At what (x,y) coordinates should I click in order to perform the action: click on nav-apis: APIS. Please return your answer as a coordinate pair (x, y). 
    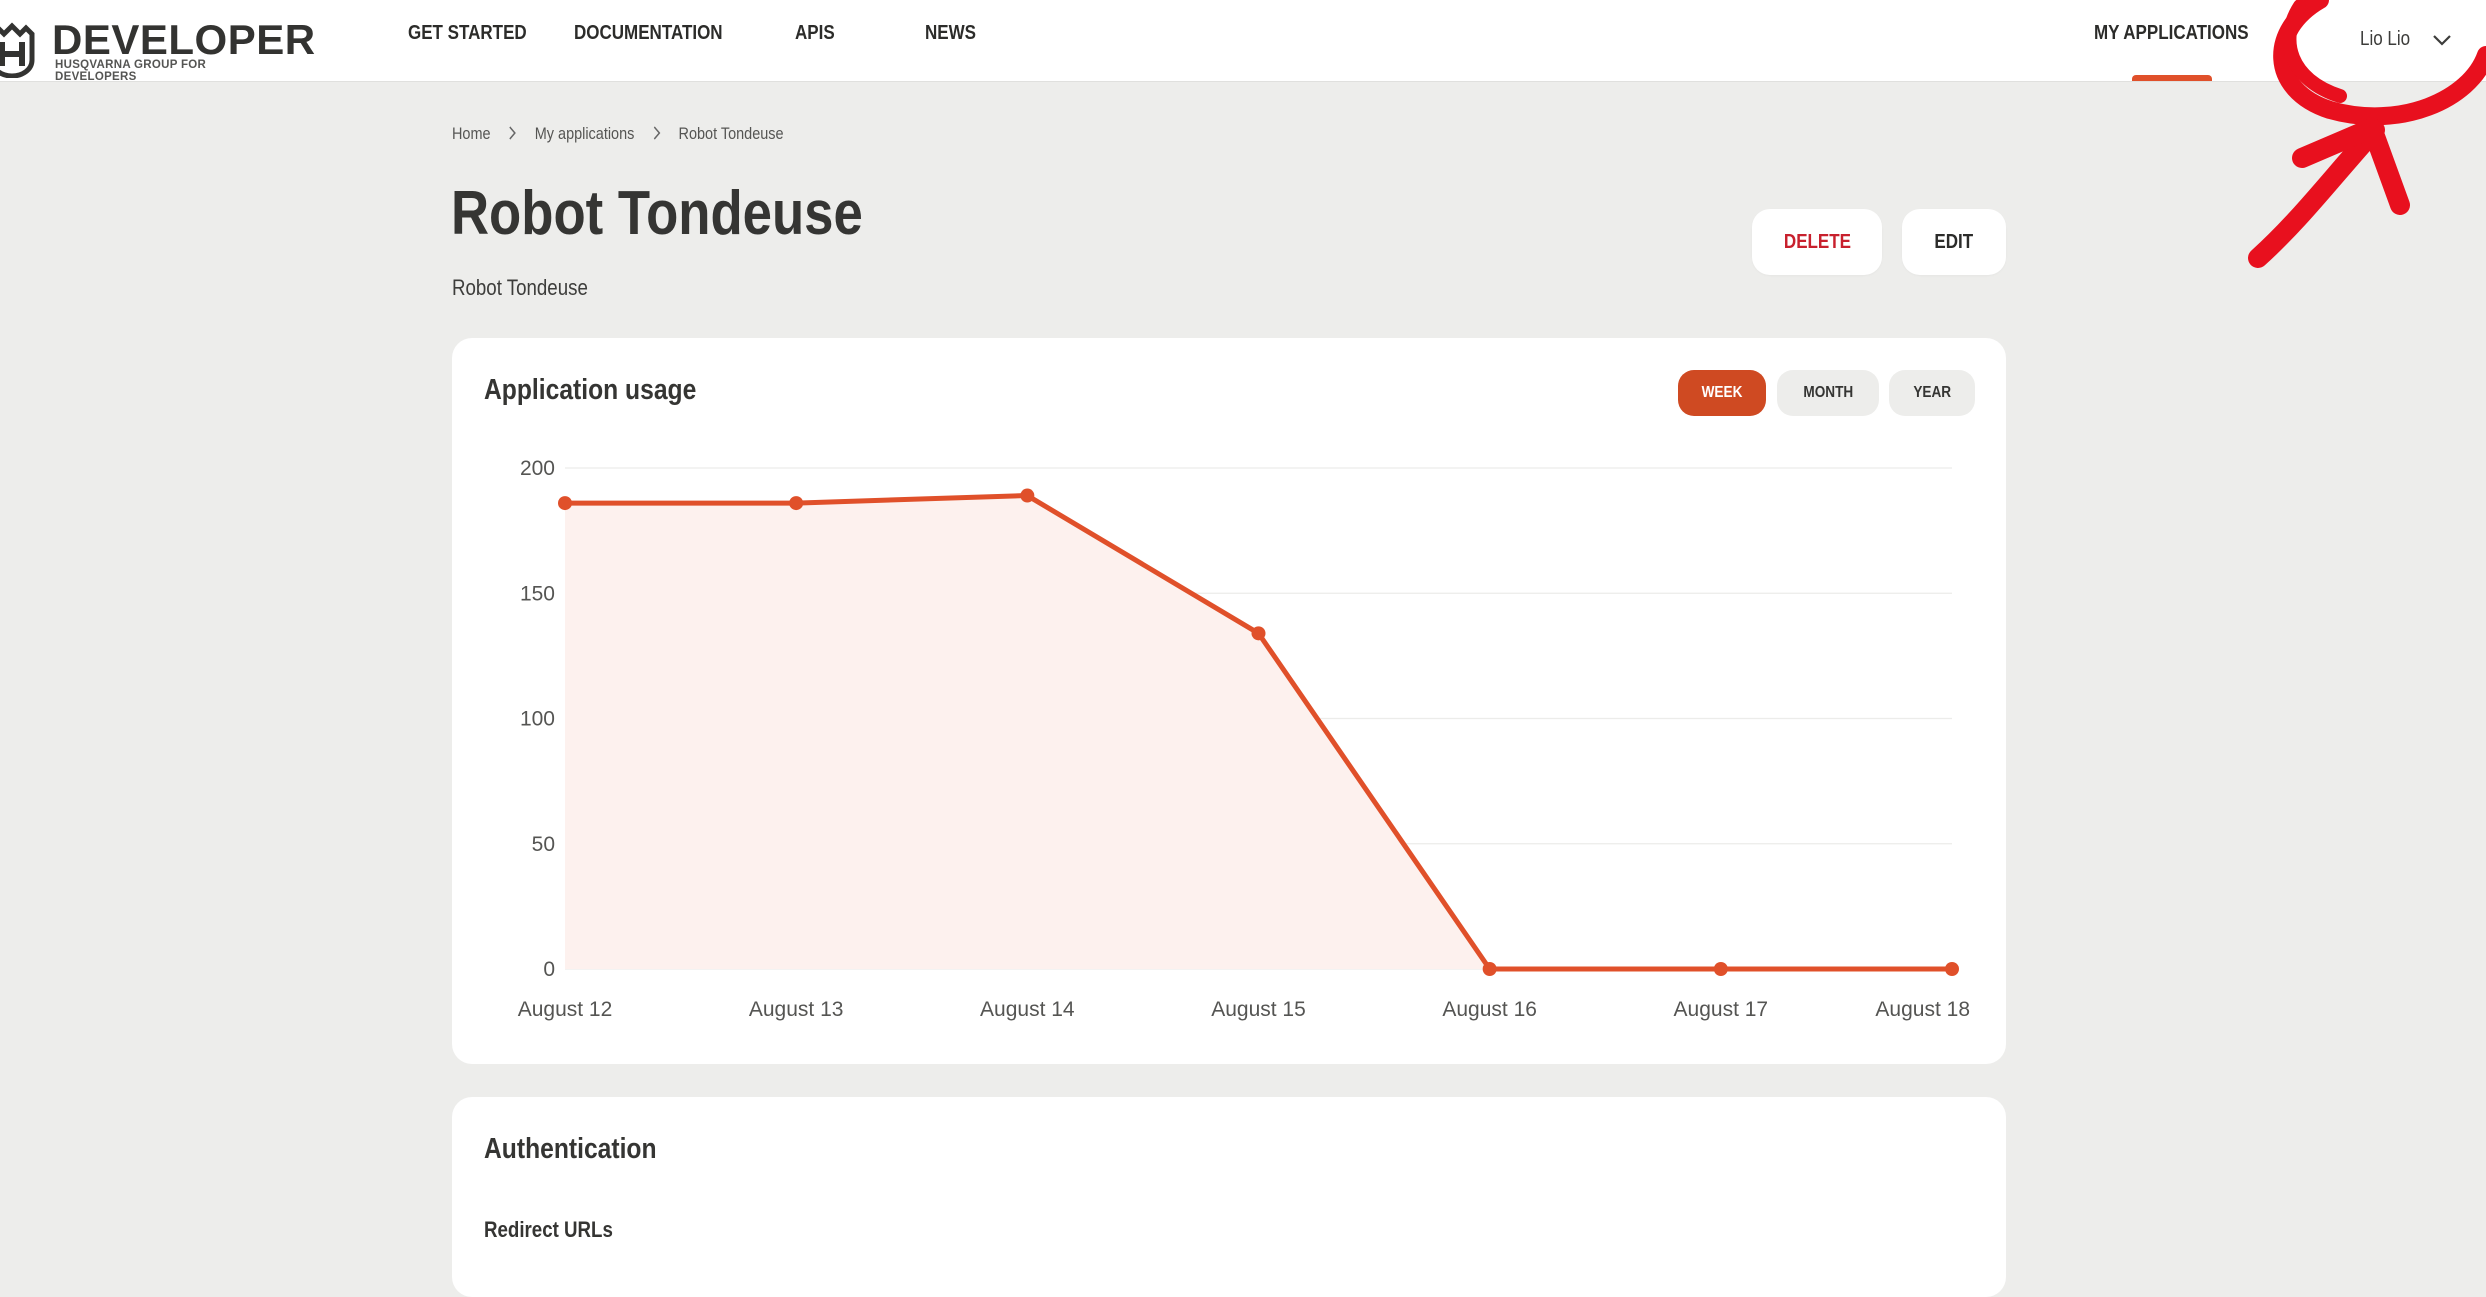
    Looking at the image, I should click on (818, 33).